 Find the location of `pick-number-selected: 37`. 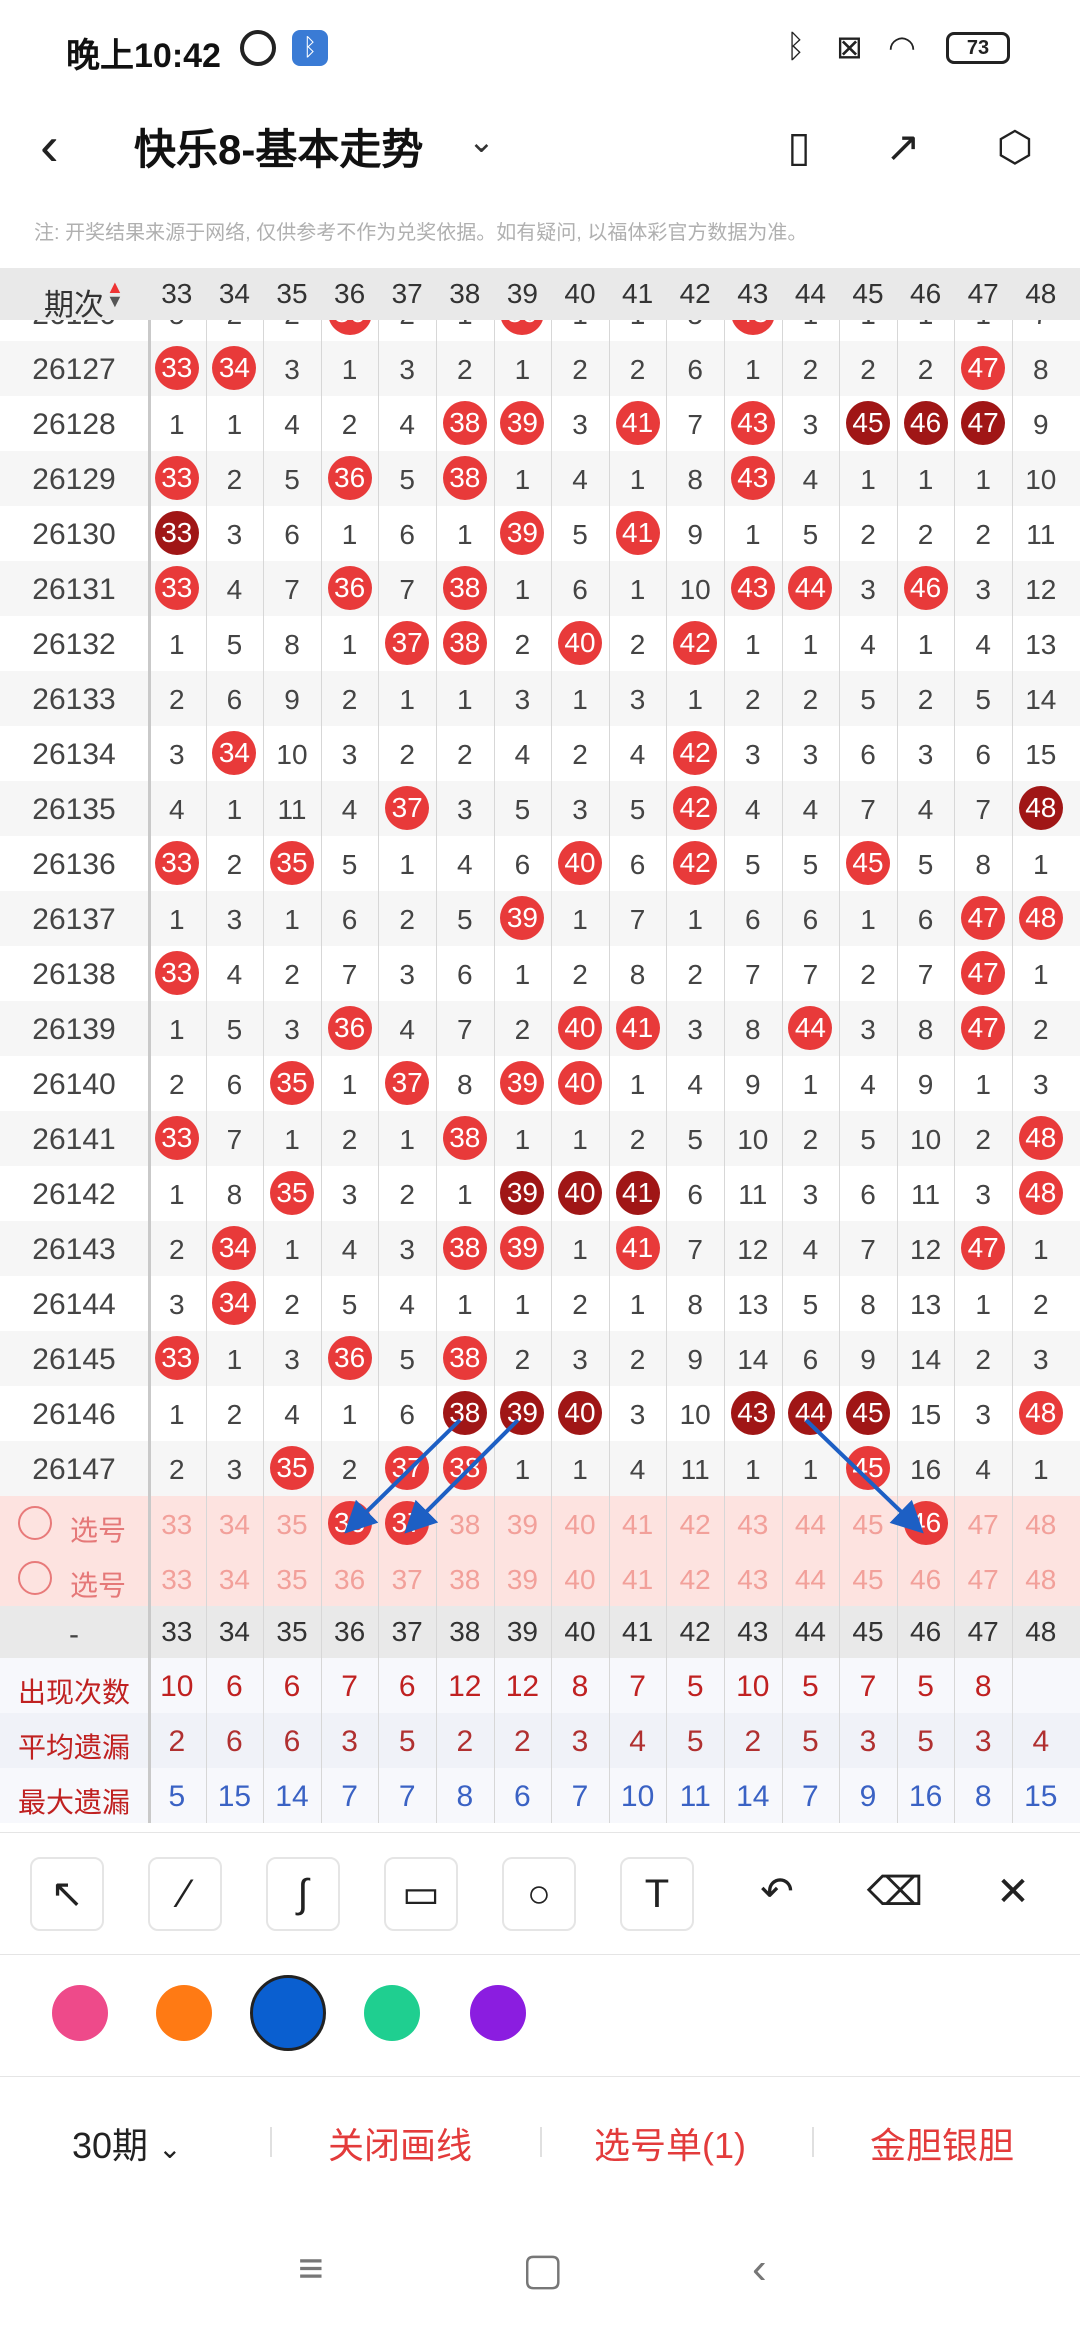

pick-number-selected: 37 is located at coordinates (407, 1523).